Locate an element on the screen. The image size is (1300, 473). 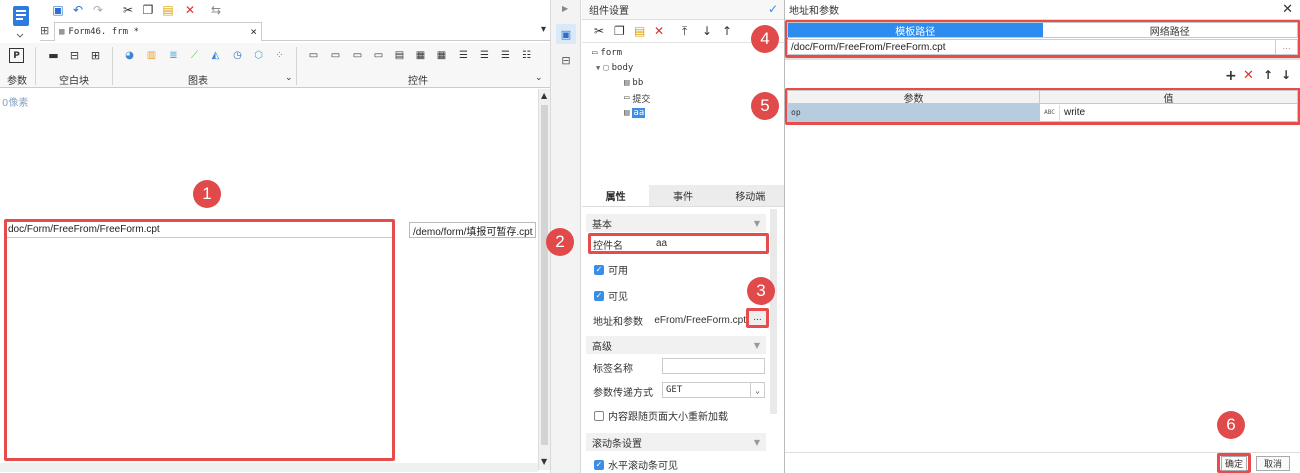
tab-network-path: 网络路径 is located at coordinates (1170, 30).